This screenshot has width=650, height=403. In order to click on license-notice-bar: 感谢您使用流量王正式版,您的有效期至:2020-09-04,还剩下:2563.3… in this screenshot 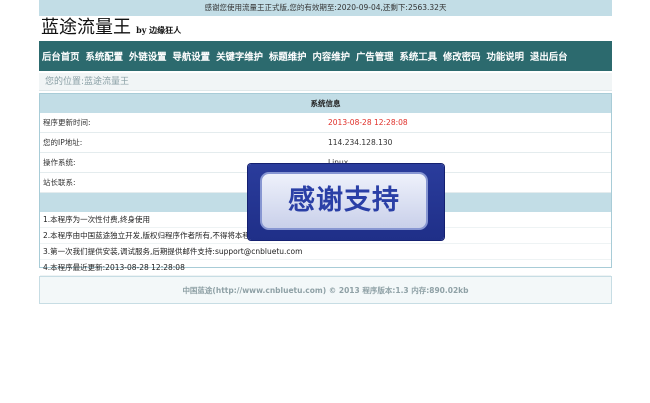, I will do `click(325, 8)`.